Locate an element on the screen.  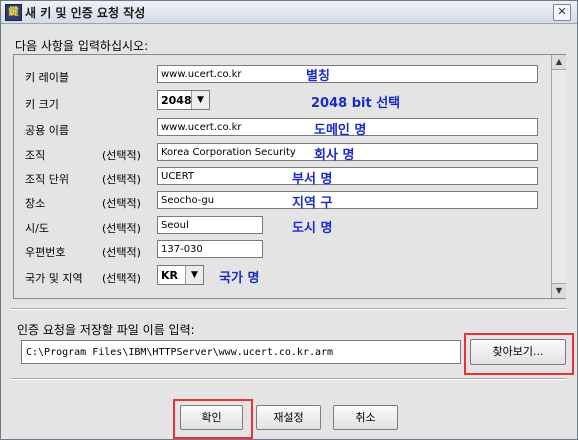
state-input: Seoul is located at coordinates (210, 225).